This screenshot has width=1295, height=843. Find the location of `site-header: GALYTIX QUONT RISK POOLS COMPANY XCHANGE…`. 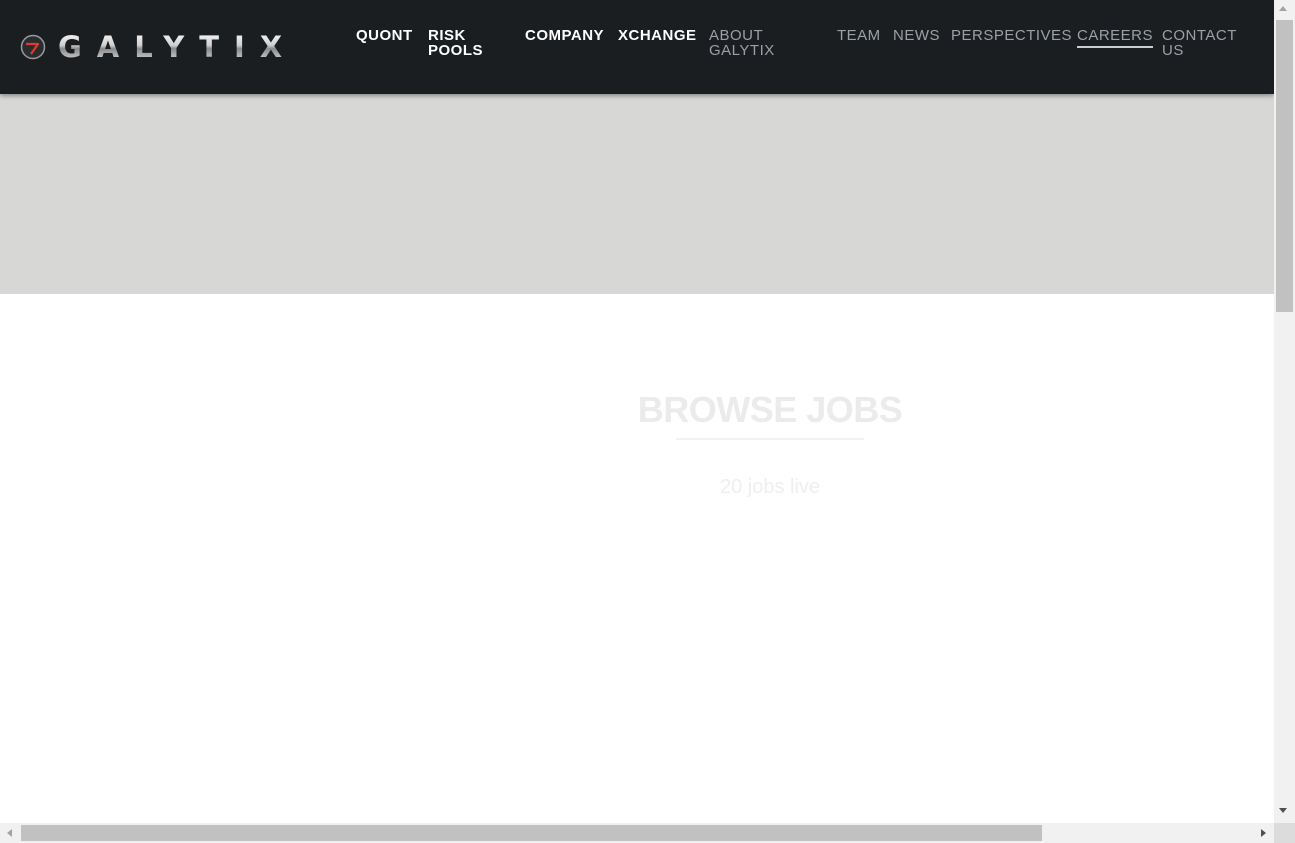

site-header: GALYTIX QUONT RISK POOLS COMPANY XCHANGE… is located at coordinates (637, 47).